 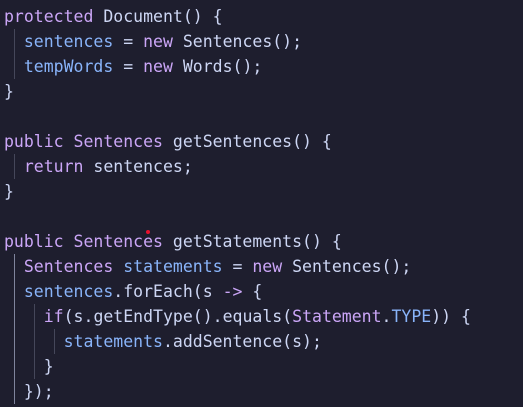 What do you see at coordinates (237, 241) in the screenshot?
I see `code-token: getStatements` at bounding box center [237, 241].